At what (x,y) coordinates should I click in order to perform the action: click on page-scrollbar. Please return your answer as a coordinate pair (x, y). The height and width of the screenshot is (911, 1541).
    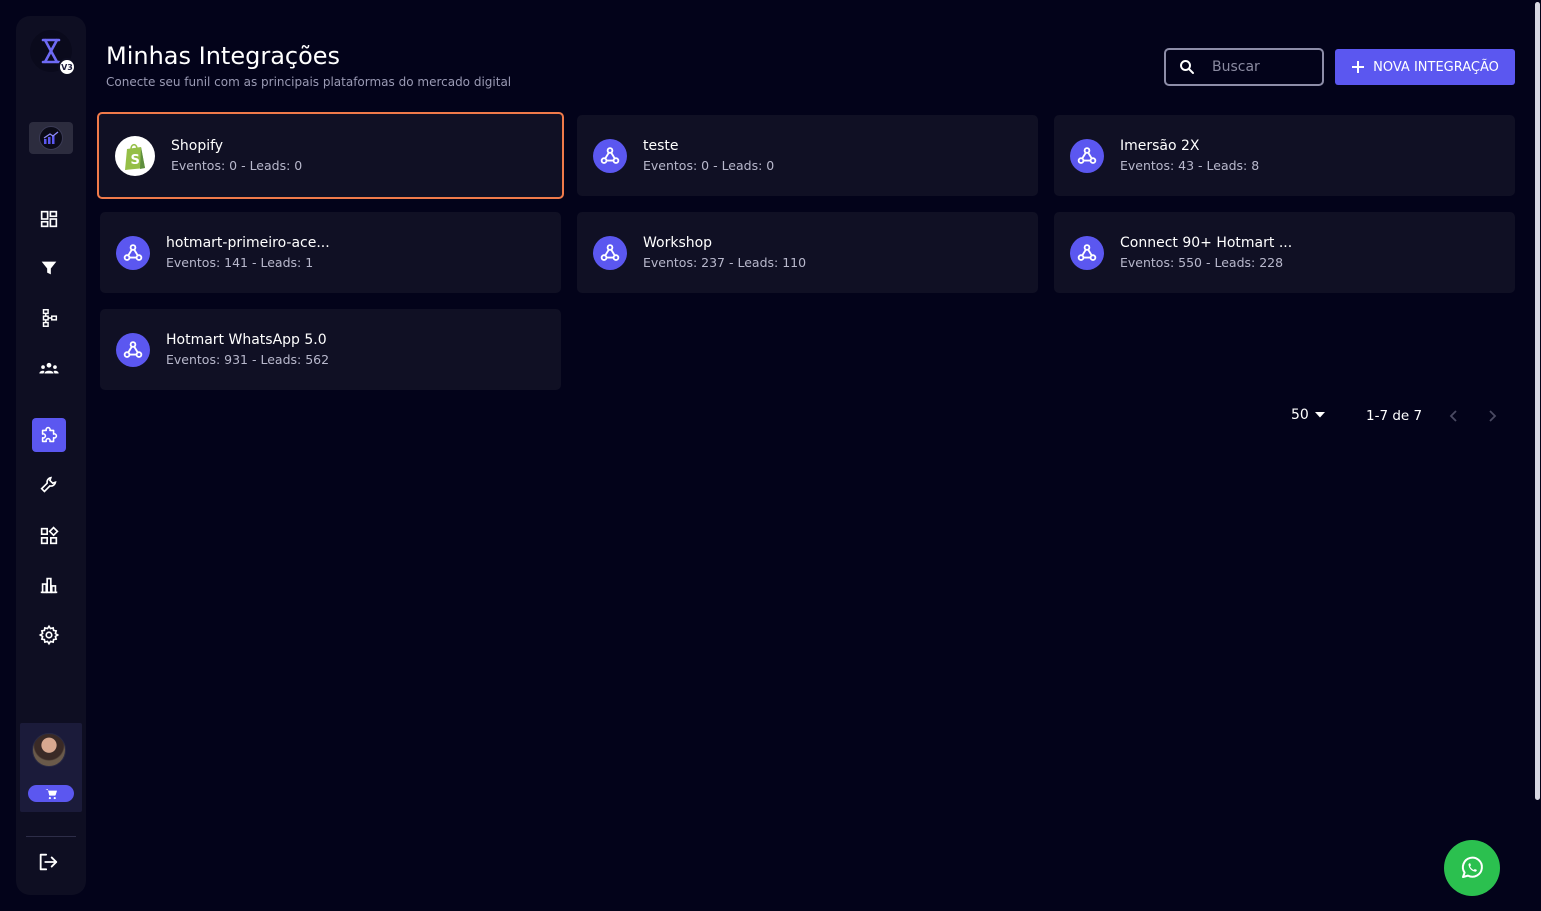
    Looking at the image, I should click on (1537, 455).